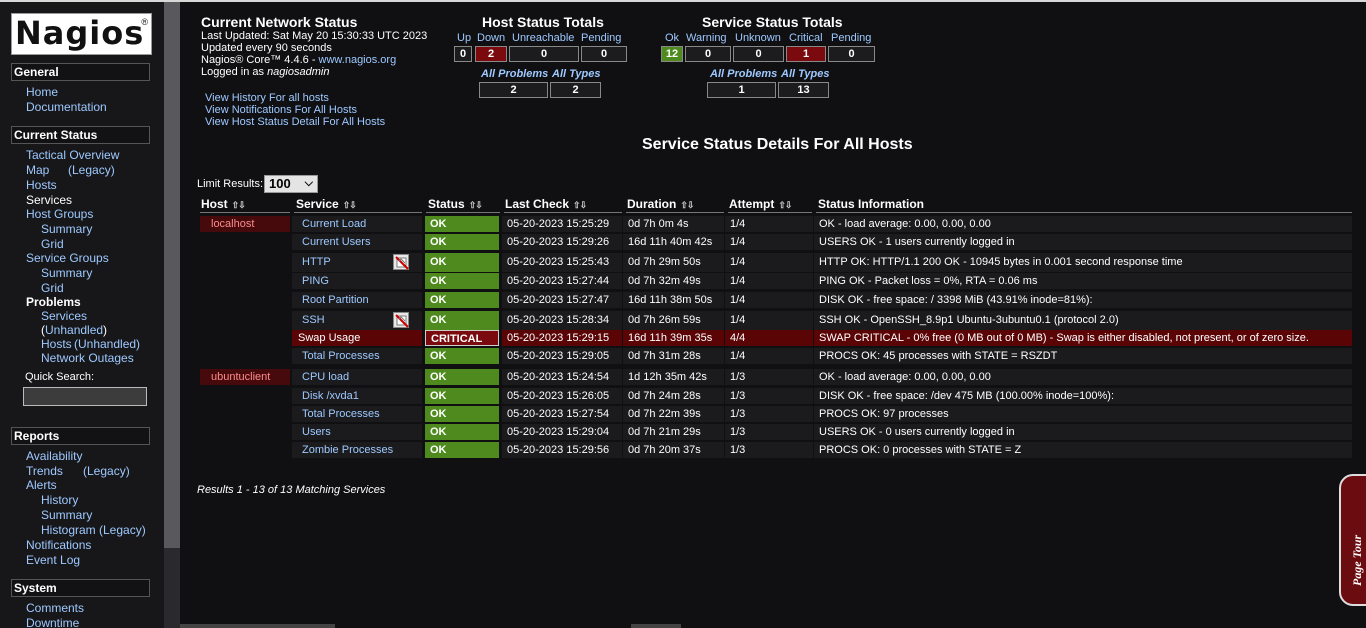  What do you see at coordinates (91, 170) in the screenshot?
I see `nav-map-legacy: (Legacy)` at bounding box center [91, 170].